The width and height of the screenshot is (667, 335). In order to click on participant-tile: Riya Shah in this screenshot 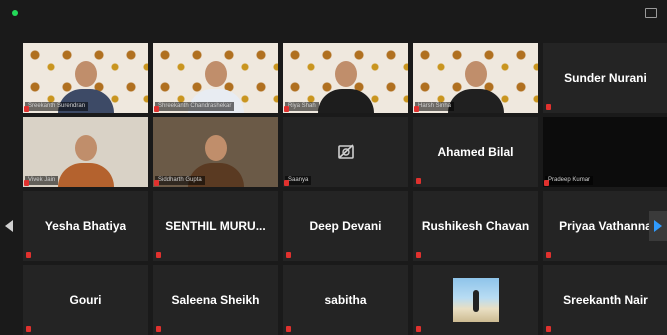, I will do `click(345, 78)`.